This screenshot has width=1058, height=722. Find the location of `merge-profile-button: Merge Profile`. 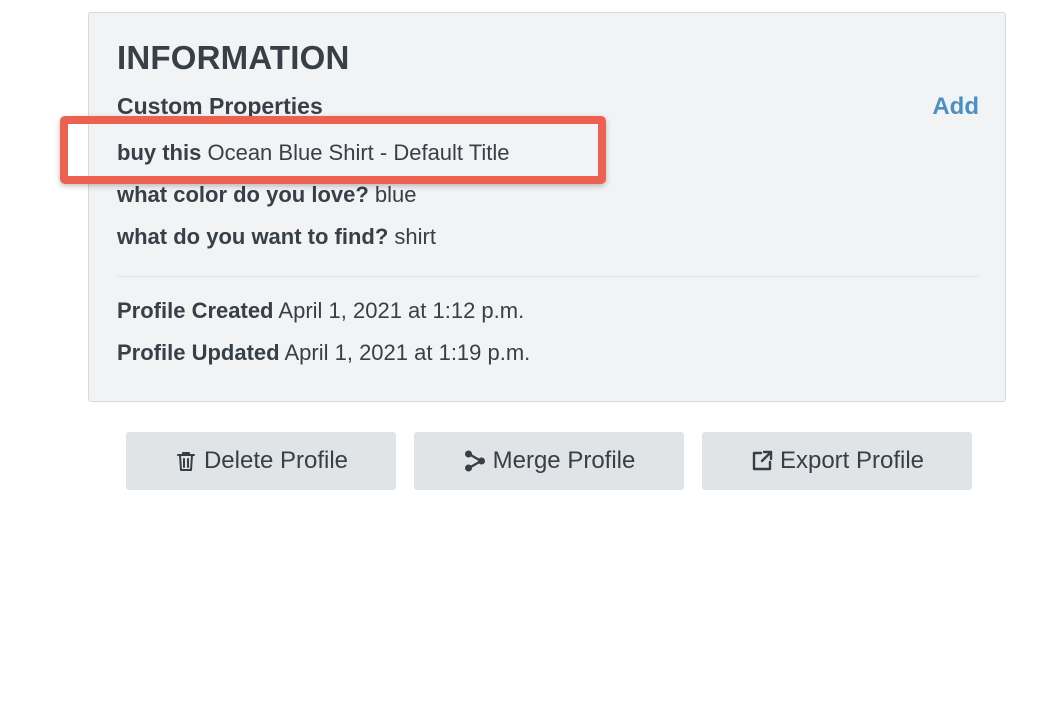

merge-profile-button: Merge Profile is located at coordinates (549, 461).